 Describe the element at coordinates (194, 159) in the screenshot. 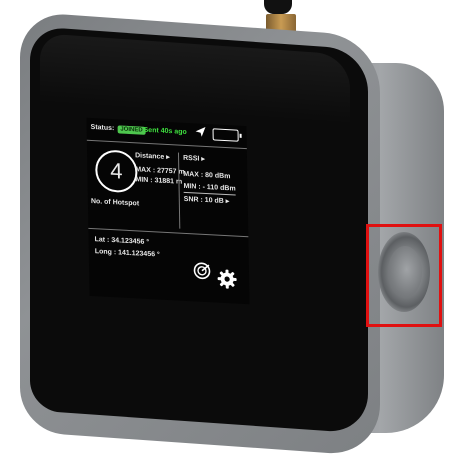

I see `rssi-label: RSSI ▸` at that location.